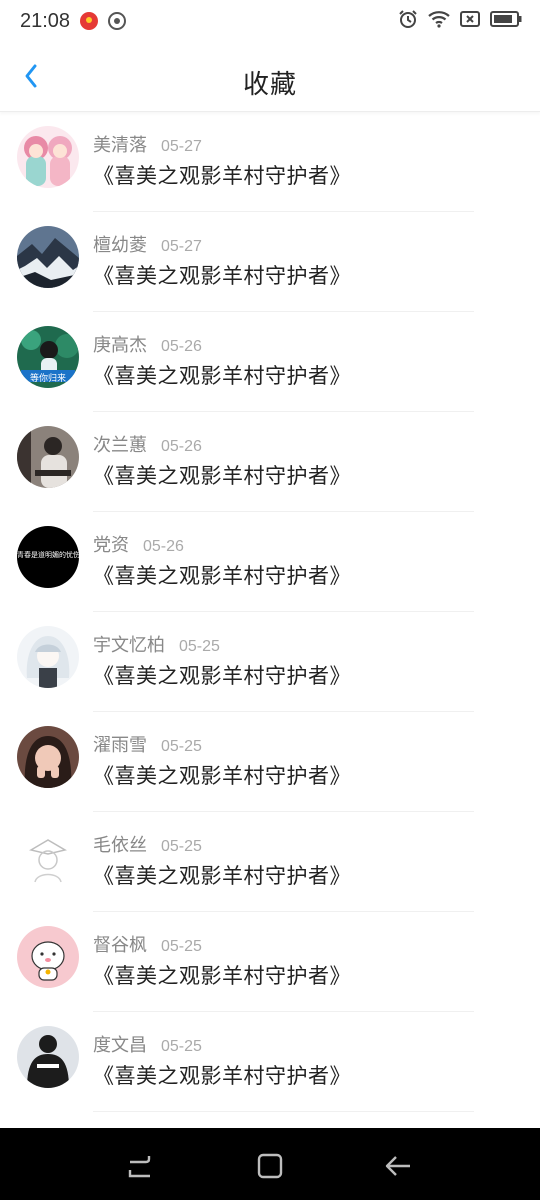 The width and height of the screenshot is (540, 1200). I want to click on user-name: 庚高杰 05-26, so click(147, 345).